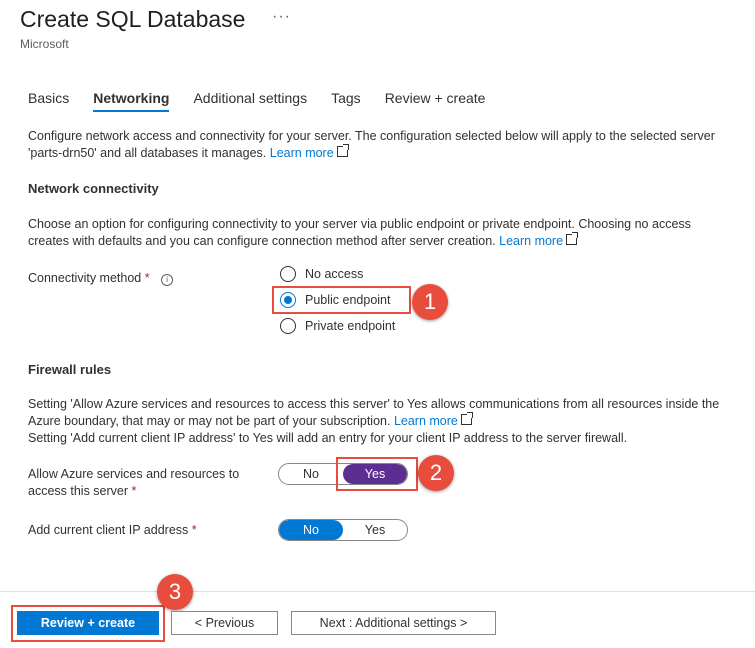 This screenshot has width=755, height=648. I want to click on previous-button: < Previous, so click(224, 623).